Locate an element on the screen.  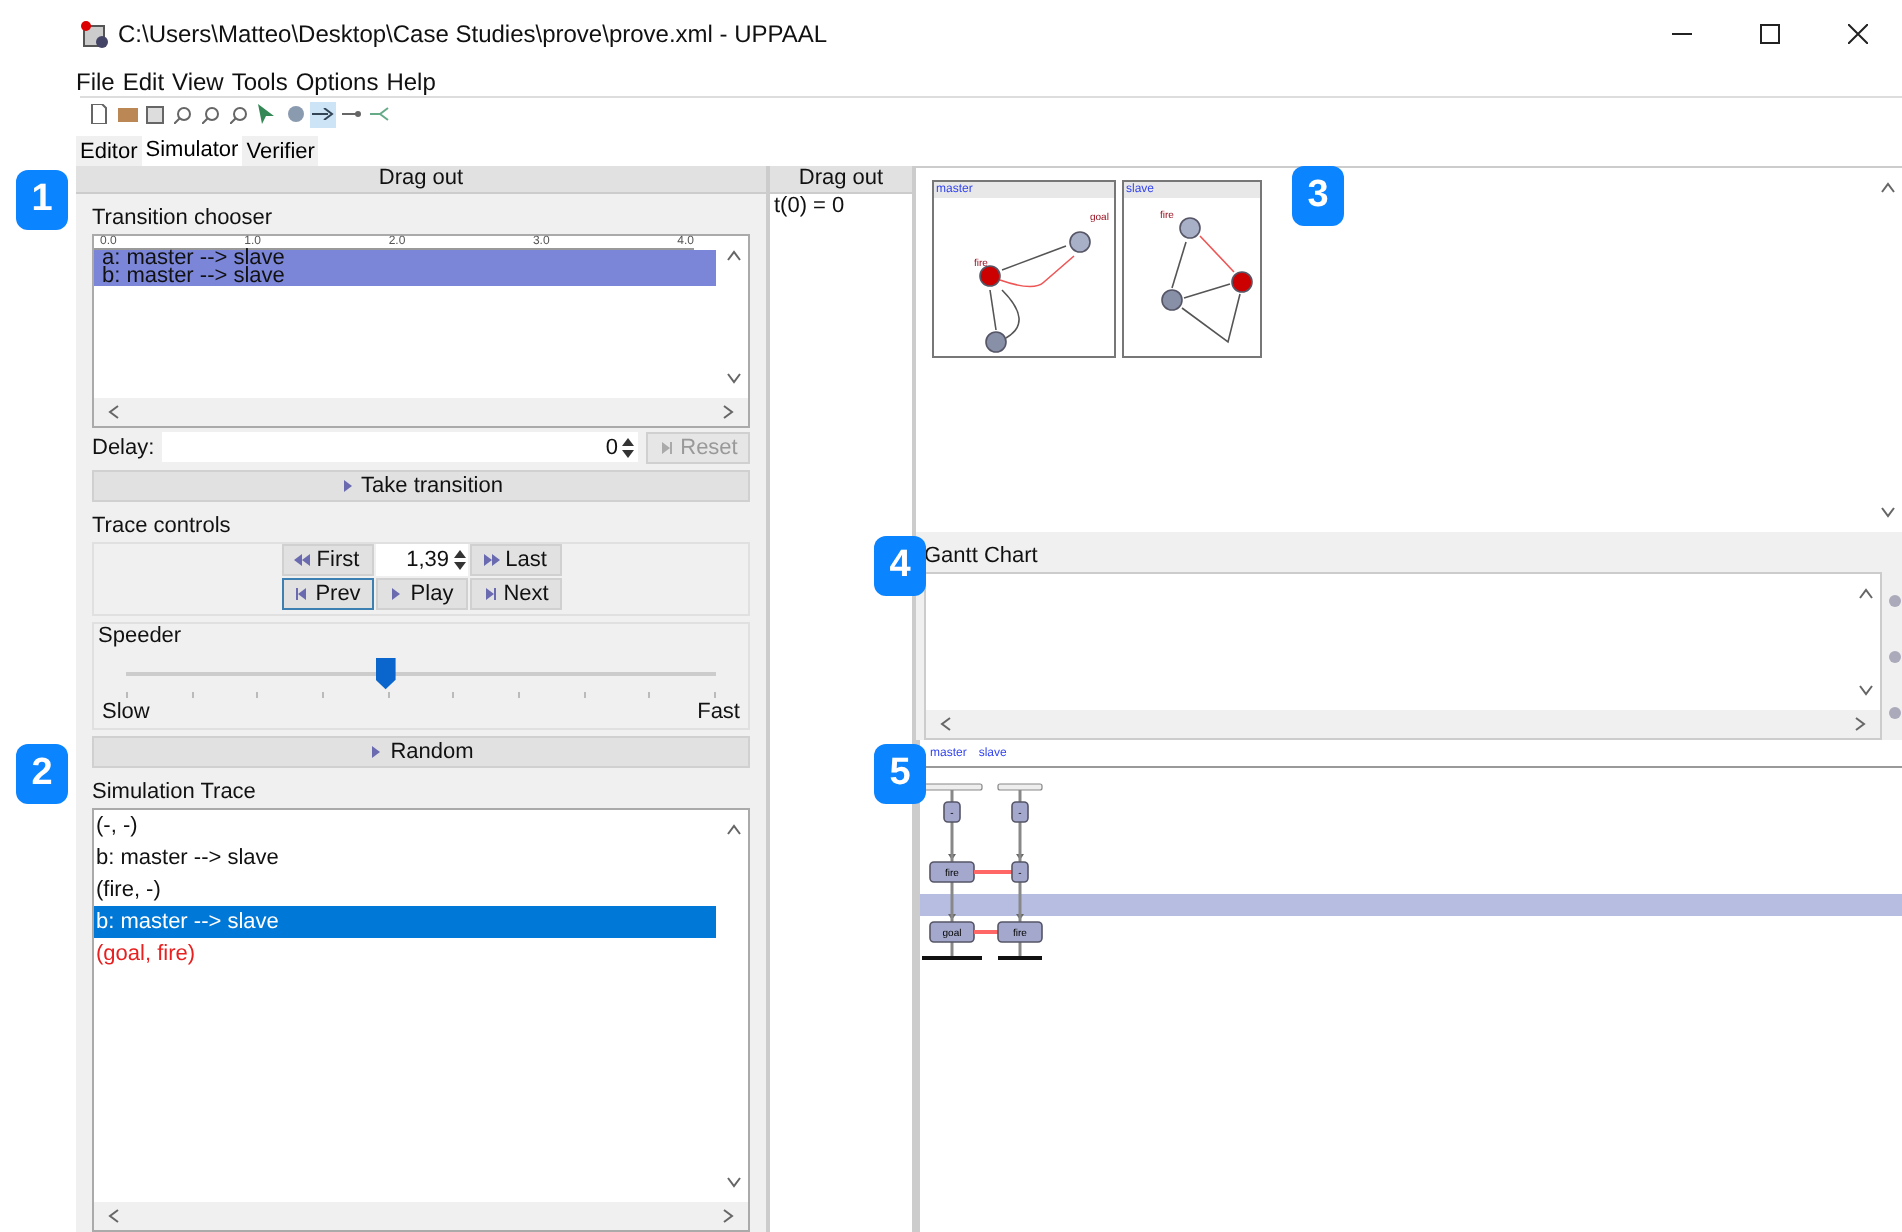
take-transition-button: Take transition is located at coordinates (421, 485).